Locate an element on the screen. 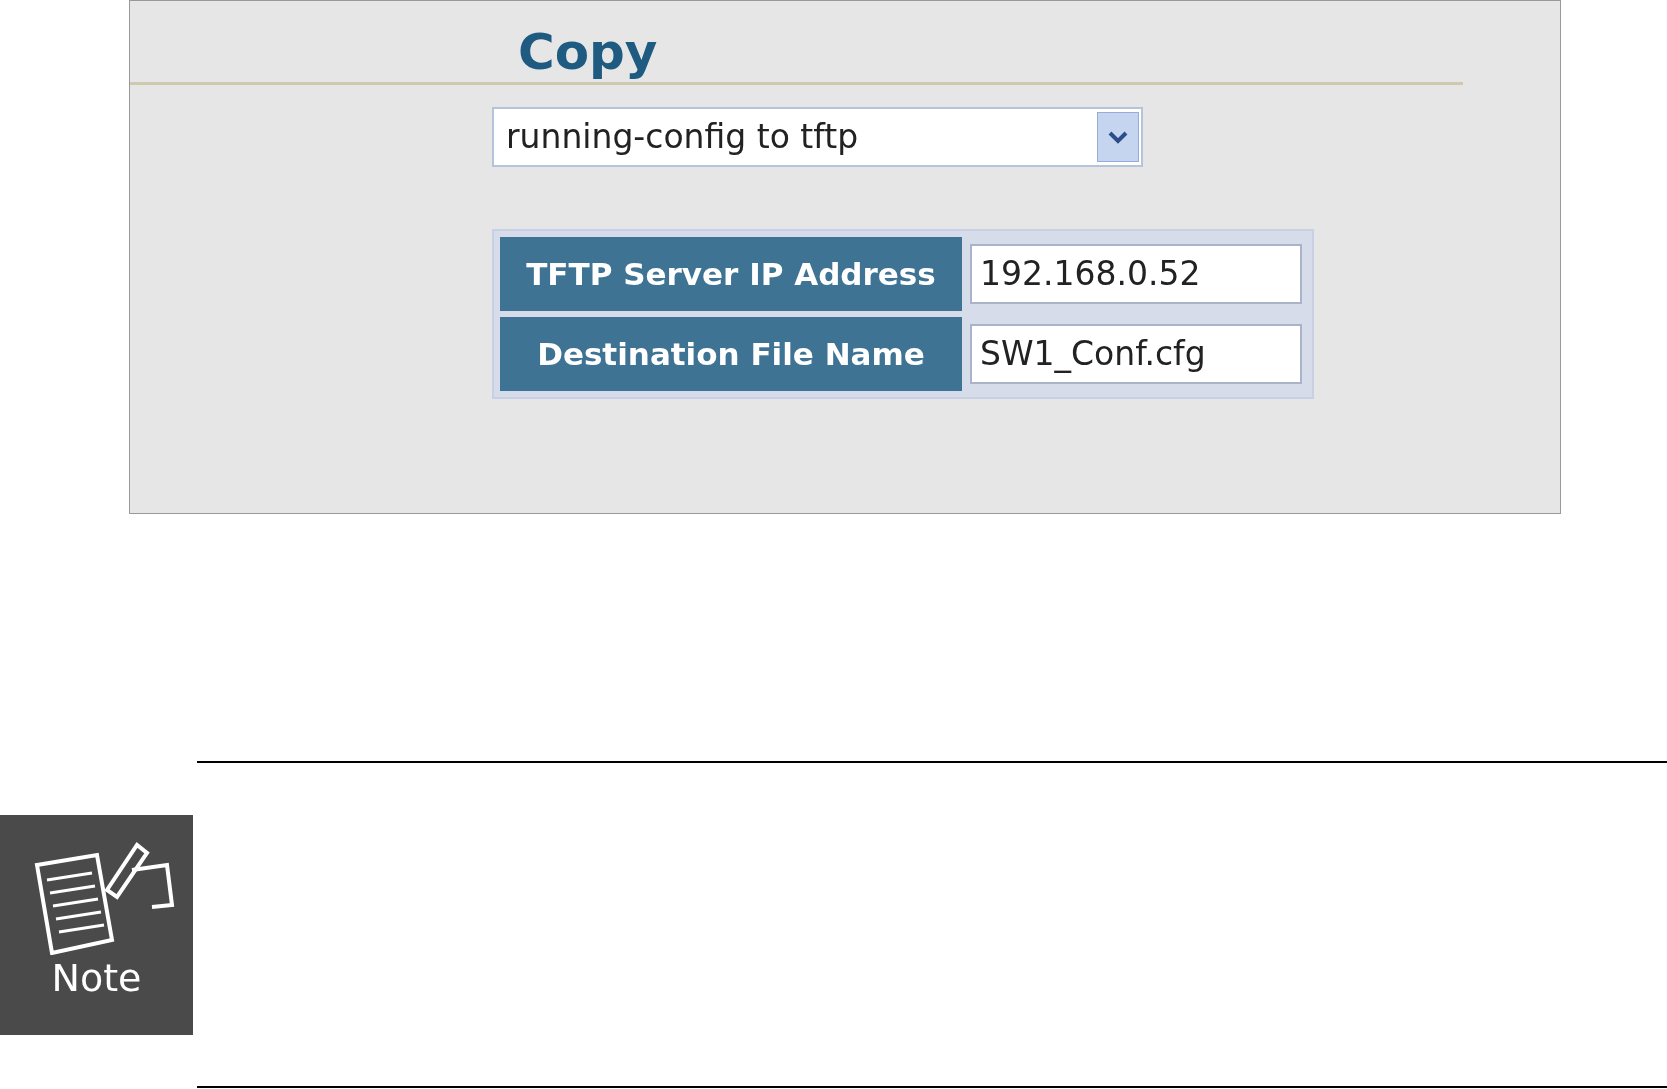 Image resolution: width=1667 pixels, height=1089 pixels. dropdown-icon is located at coordinates (1118, 137).